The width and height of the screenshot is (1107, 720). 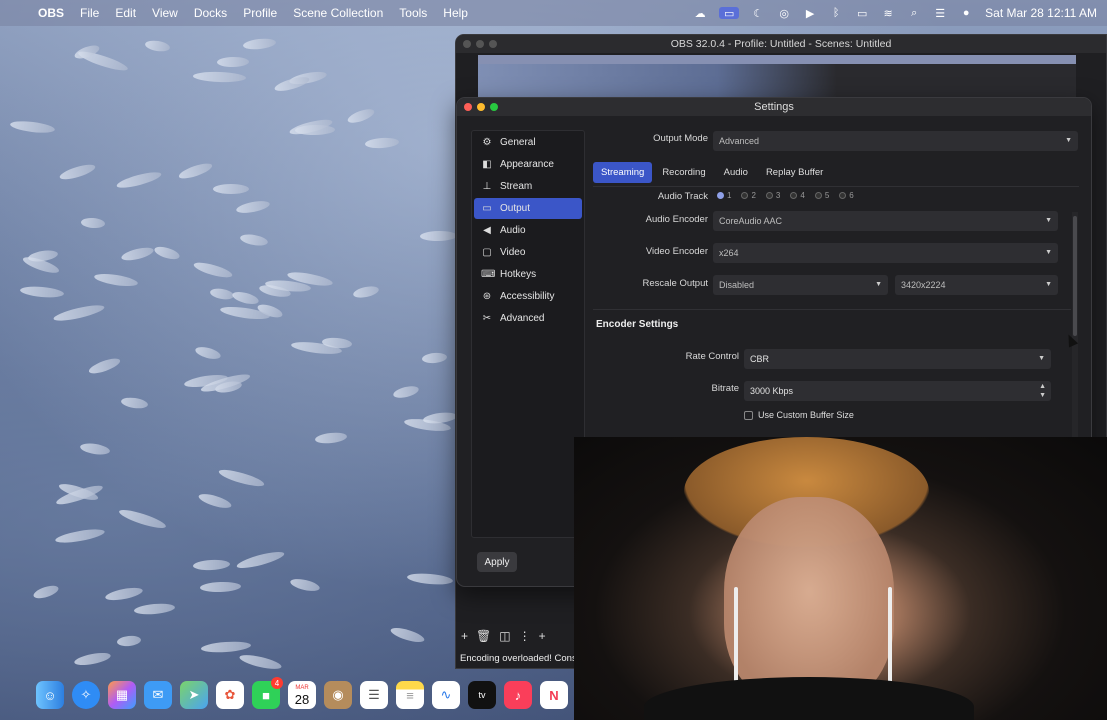 What do you see at coordinates (525, 636) in the screenshot?
I see `more-icon: ⋮` at bounding box center [525, 636].